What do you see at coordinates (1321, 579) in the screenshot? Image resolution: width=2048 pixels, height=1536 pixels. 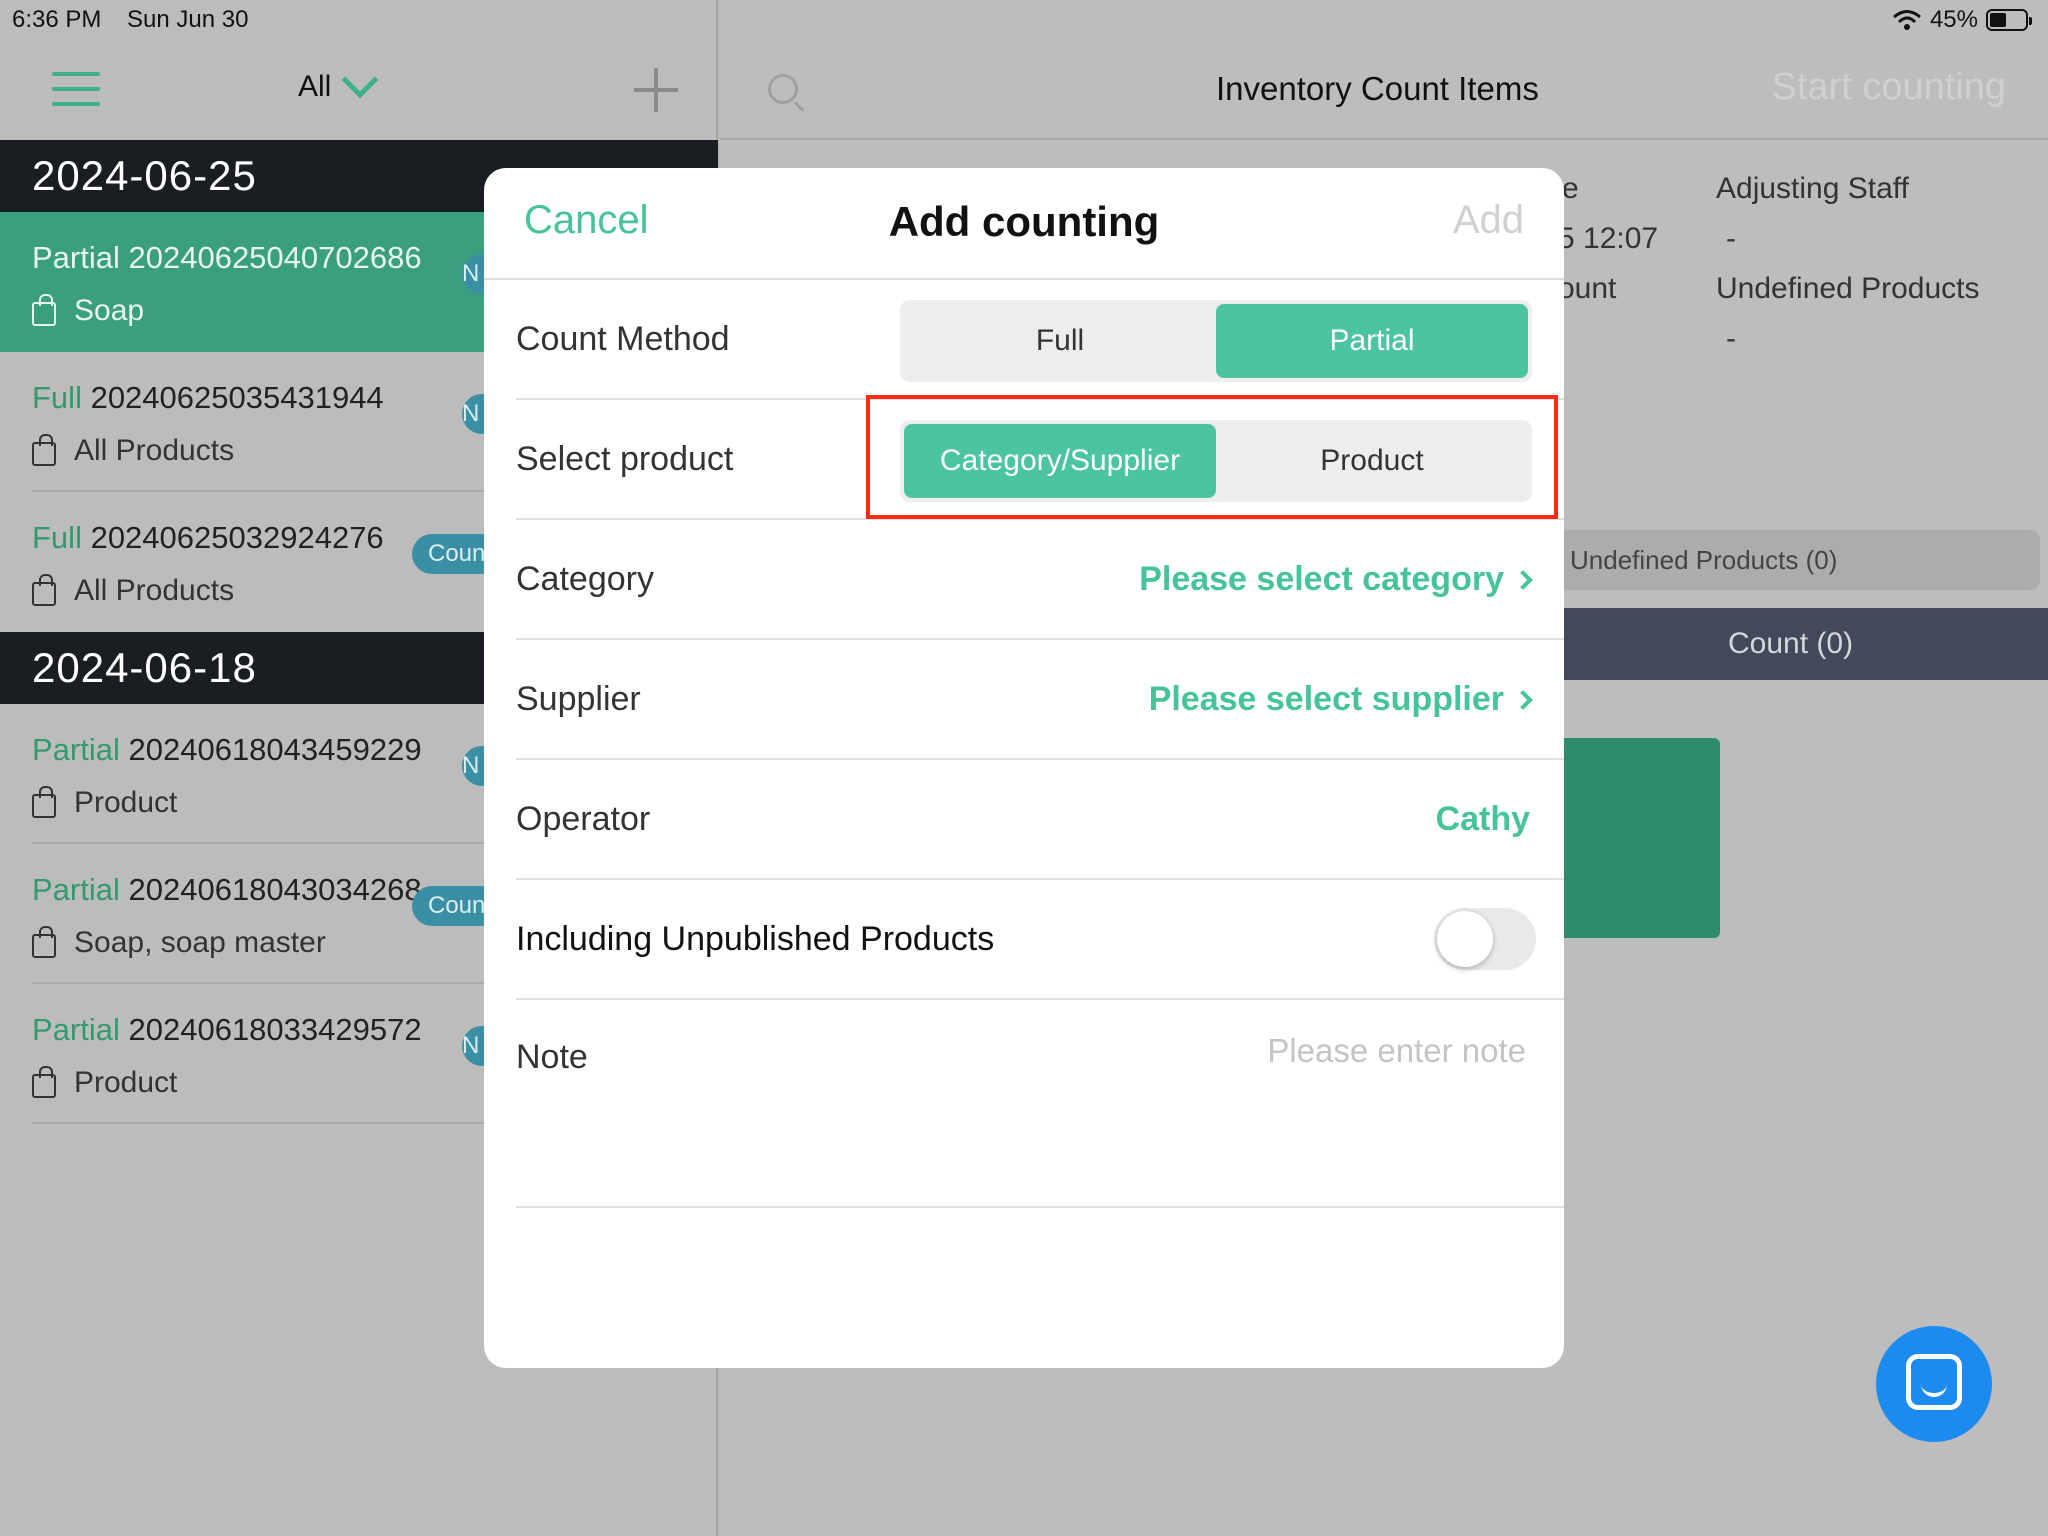 I see `category-value-text: Please select category` at bounding box center [1321, 579].